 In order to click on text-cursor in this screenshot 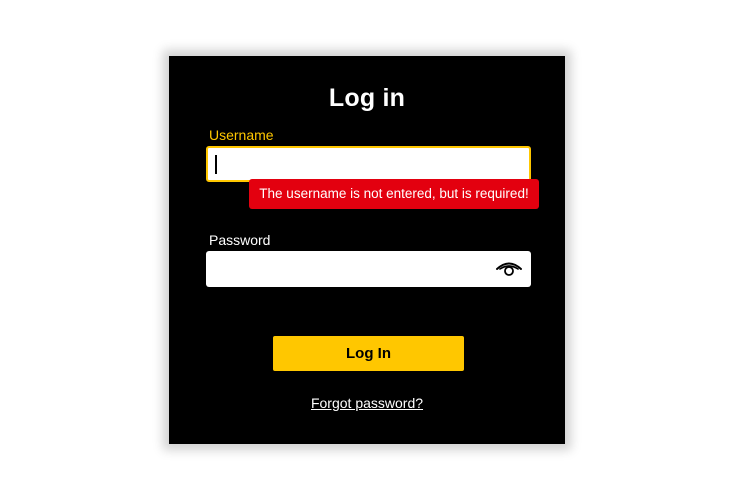, I will do `click(216, 164)`.